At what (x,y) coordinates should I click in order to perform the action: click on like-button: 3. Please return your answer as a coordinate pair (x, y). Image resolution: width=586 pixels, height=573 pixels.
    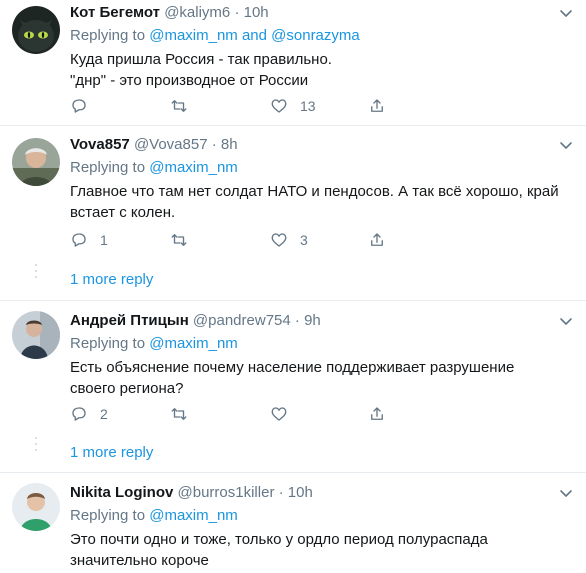
    Looking at the image, I should click on (289, 240).